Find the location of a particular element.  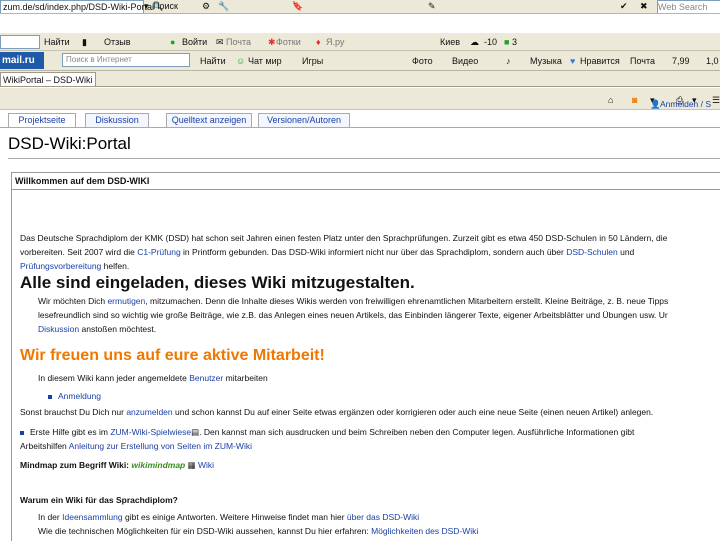

login-link: Anmelden / S is located at coordinates (685, 104).